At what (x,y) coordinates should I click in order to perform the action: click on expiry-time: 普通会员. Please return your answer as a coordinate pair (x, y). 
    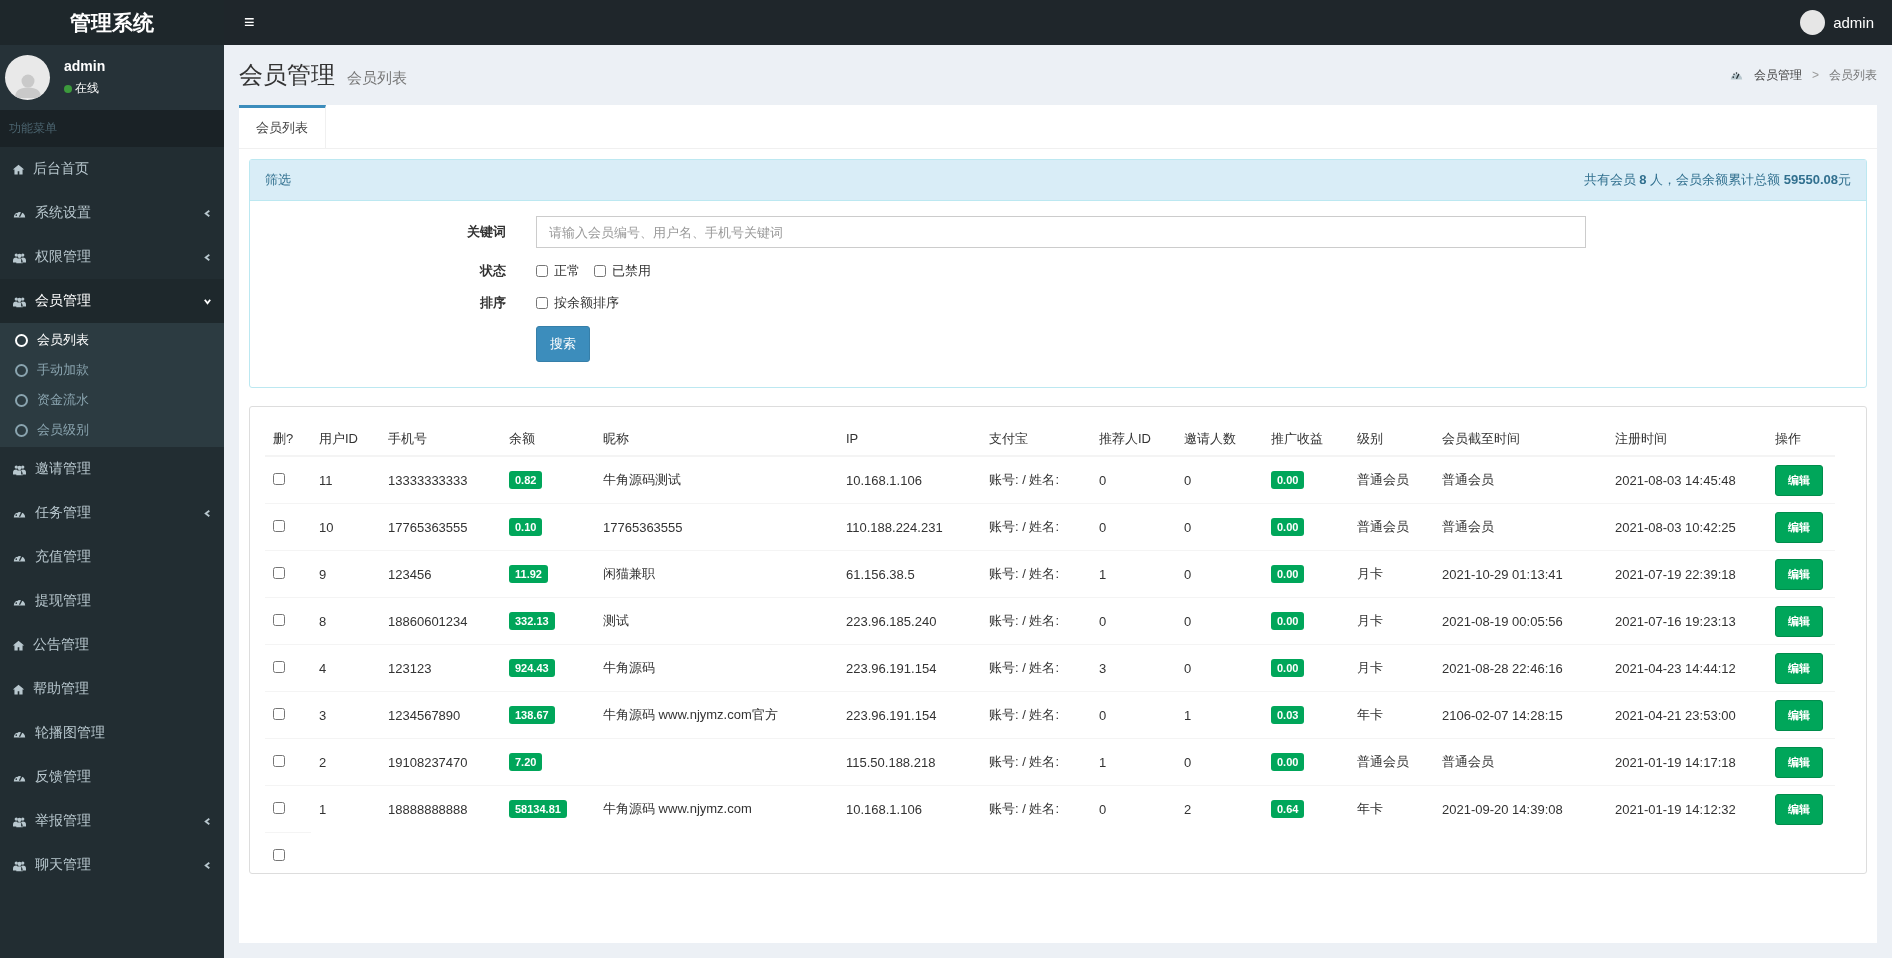
    Looking at the image, I should click on (1468, 526).